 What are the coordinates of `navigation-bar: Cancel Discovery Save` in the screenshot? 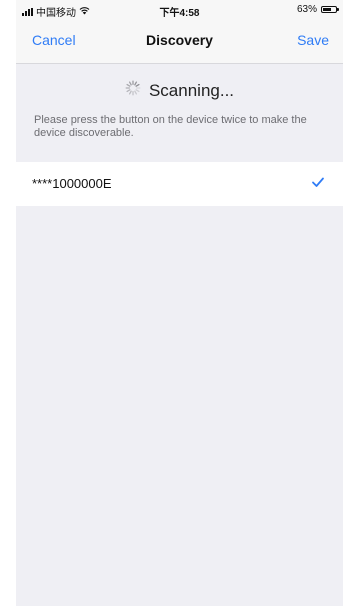 It's located at (179, 42).